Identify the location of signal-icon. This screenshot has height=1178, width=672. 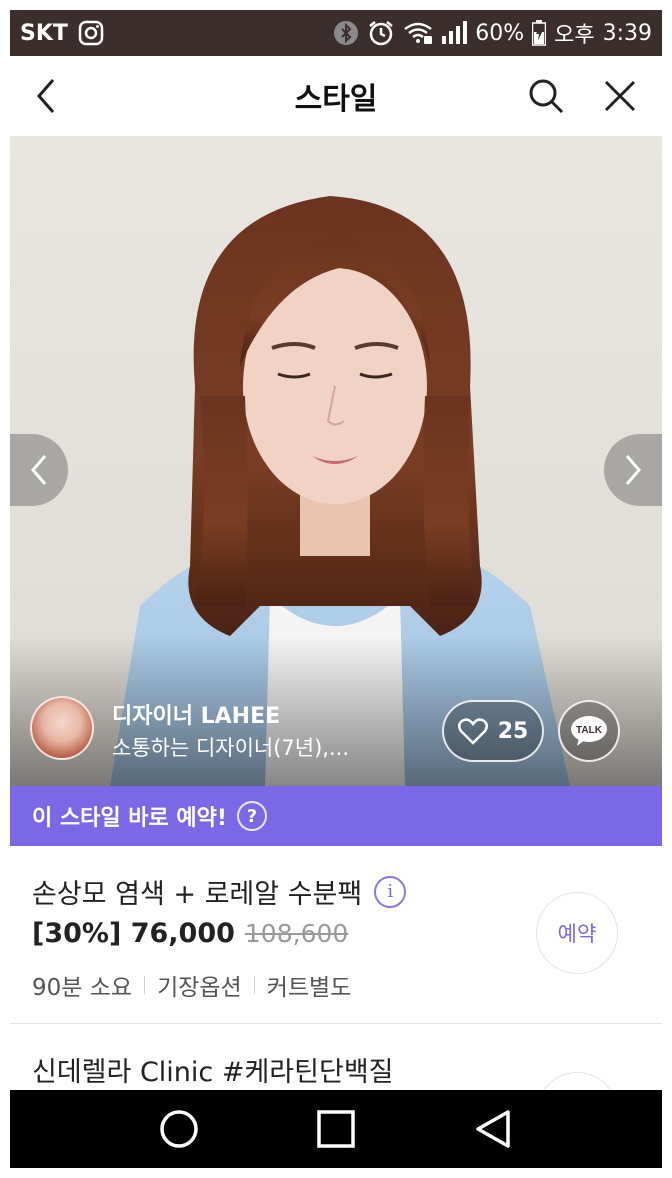
(454, 33).